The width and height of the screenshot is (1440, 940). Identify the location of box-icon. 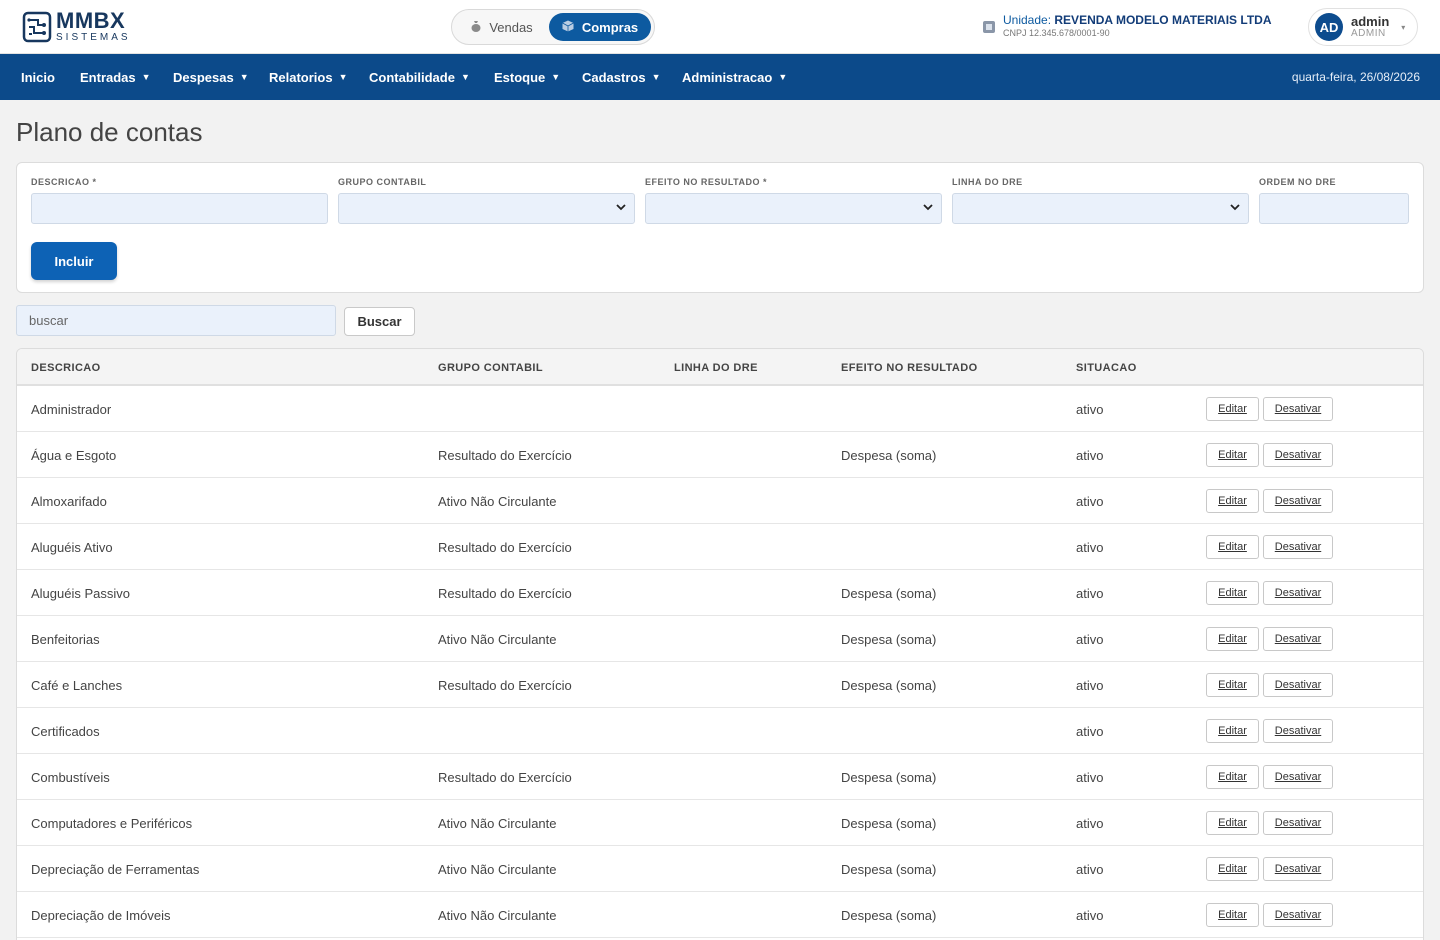
(568, 27).